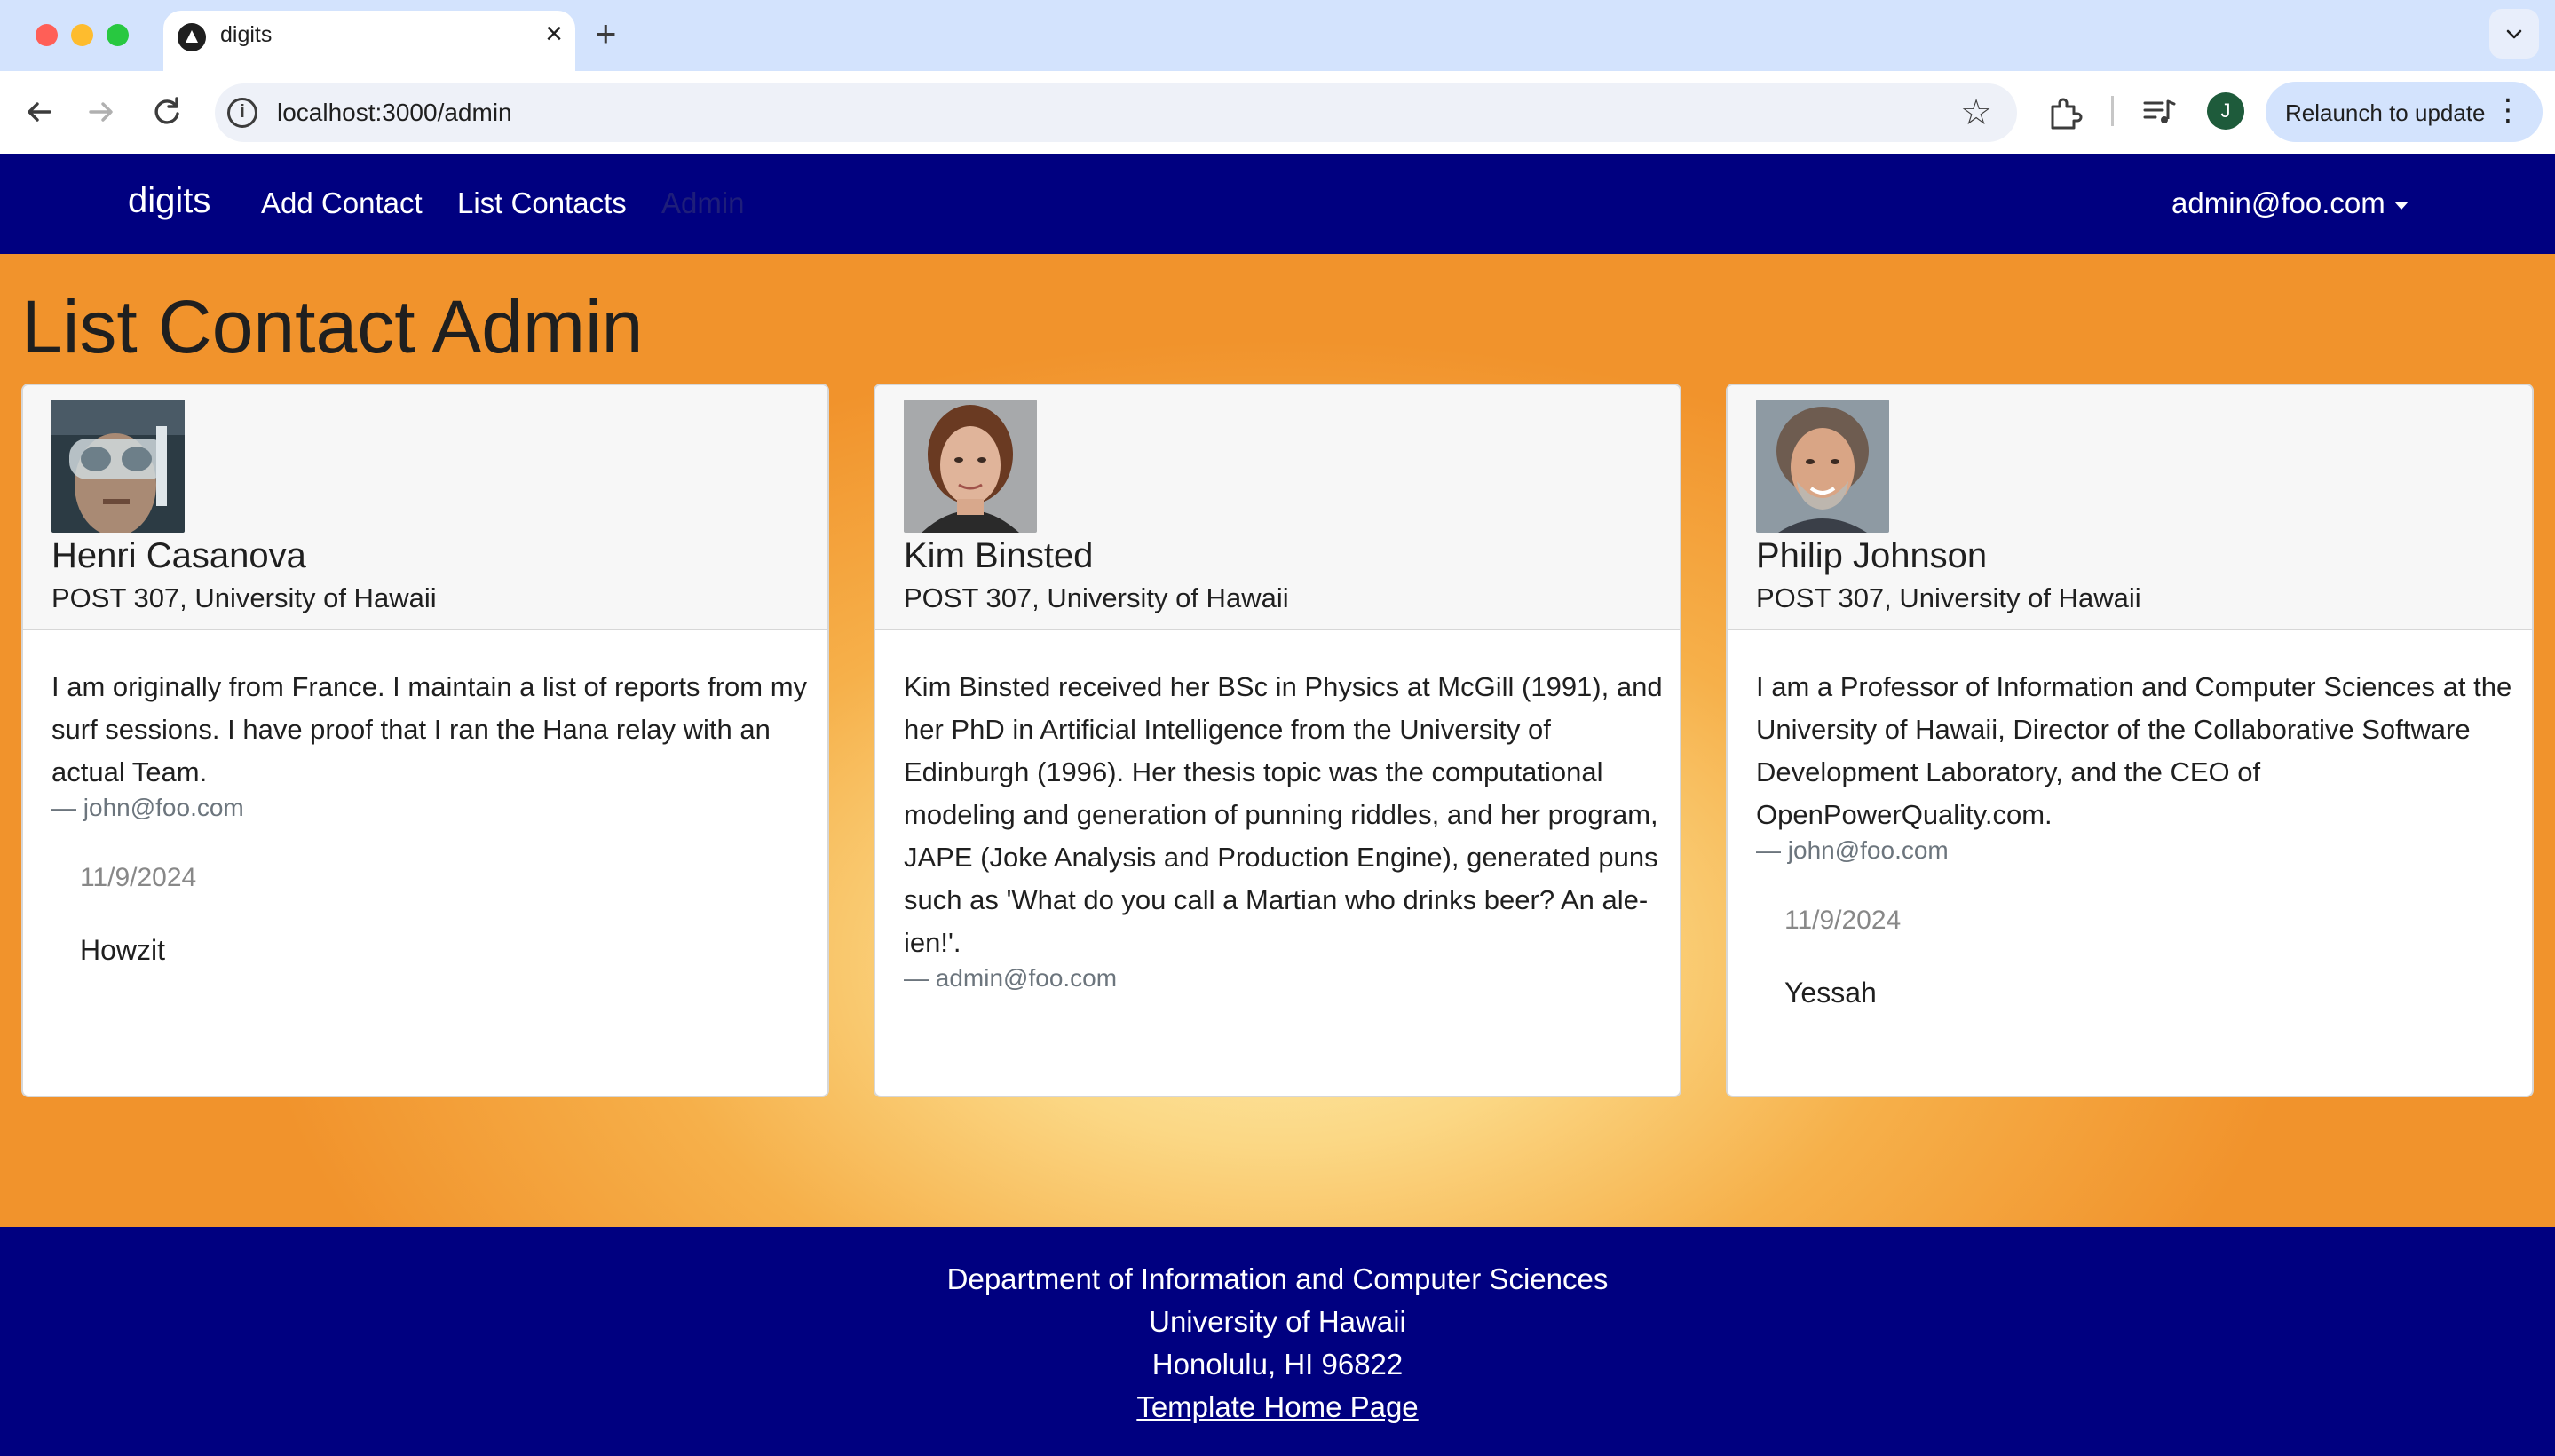 The width and height of the screenshot is (2555, 1456). Describe the element at coordinates (1872, 555) in the screenshot. I see `contact-name: Philip Johnson` at that location.